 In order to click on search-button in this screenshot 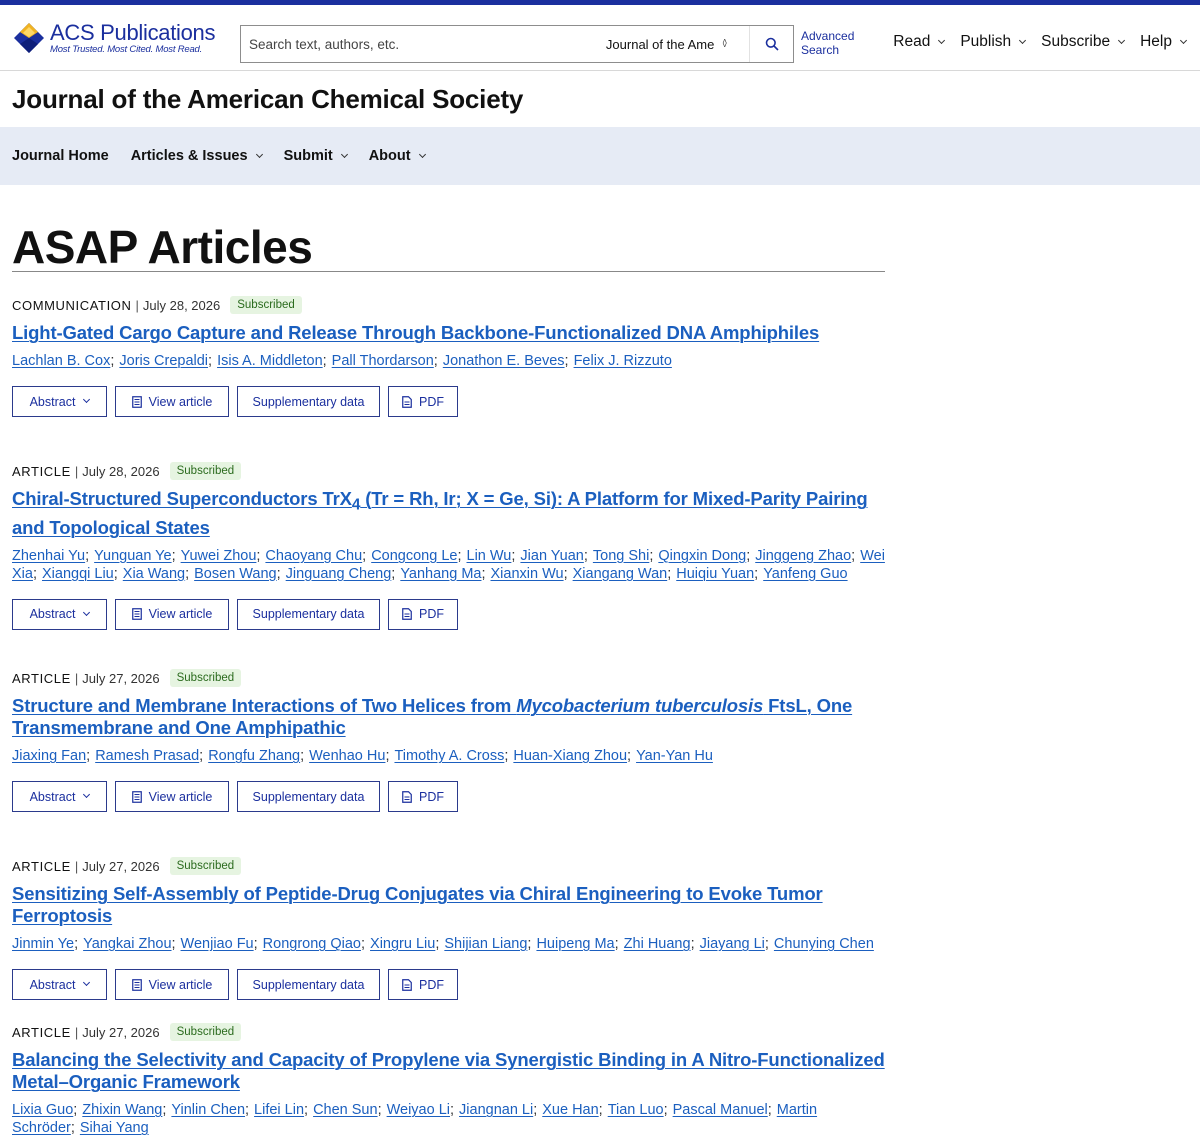, I will do `click(771, 44)`.